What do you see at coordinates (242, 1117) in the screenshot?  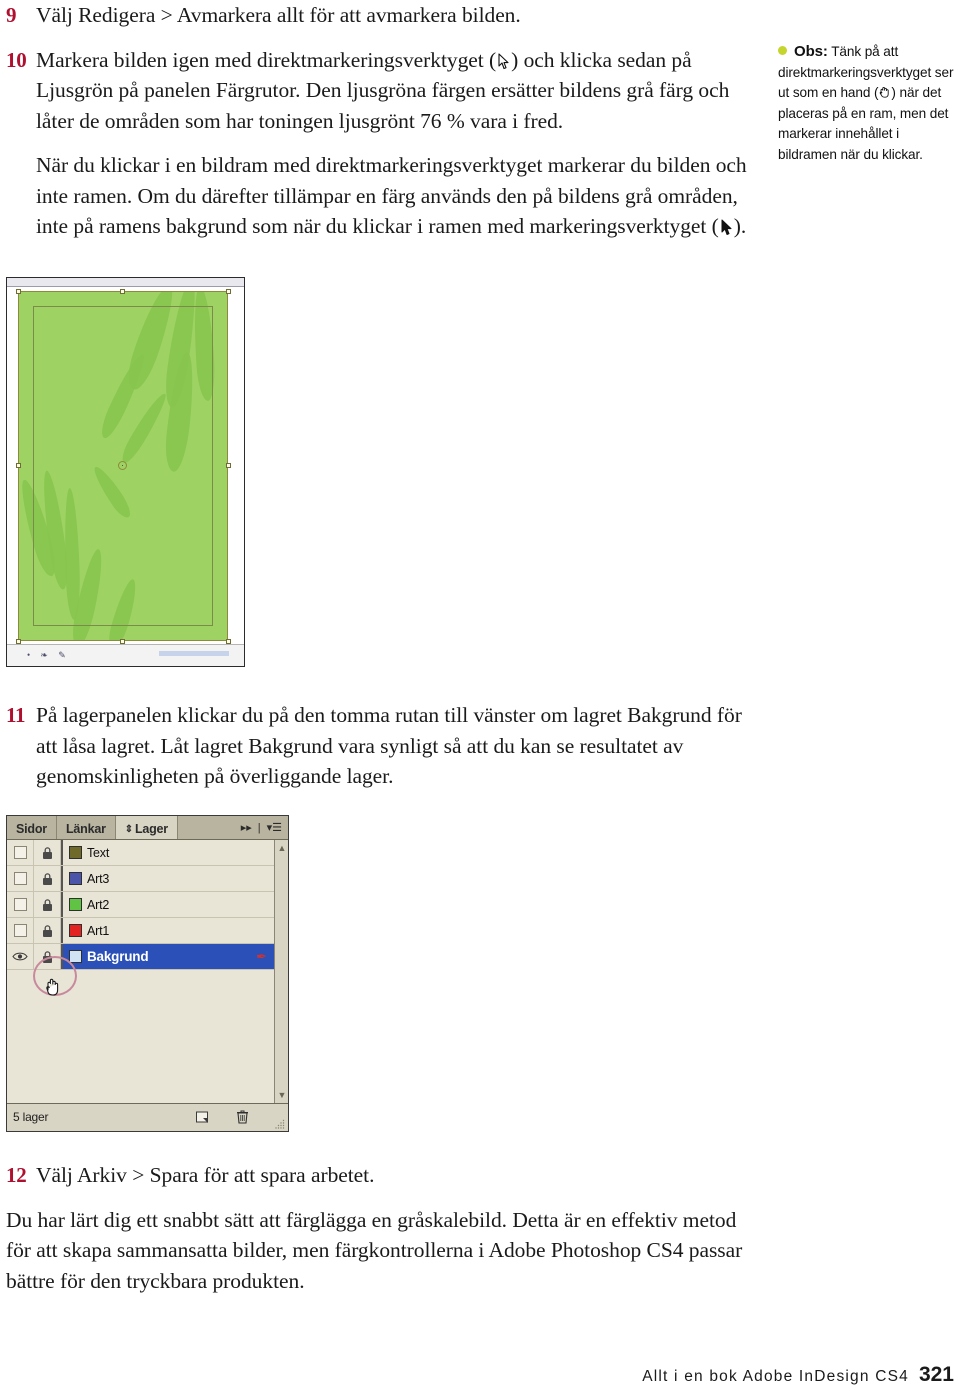 I see `trash-icon` at bounding box center [242, 1117].